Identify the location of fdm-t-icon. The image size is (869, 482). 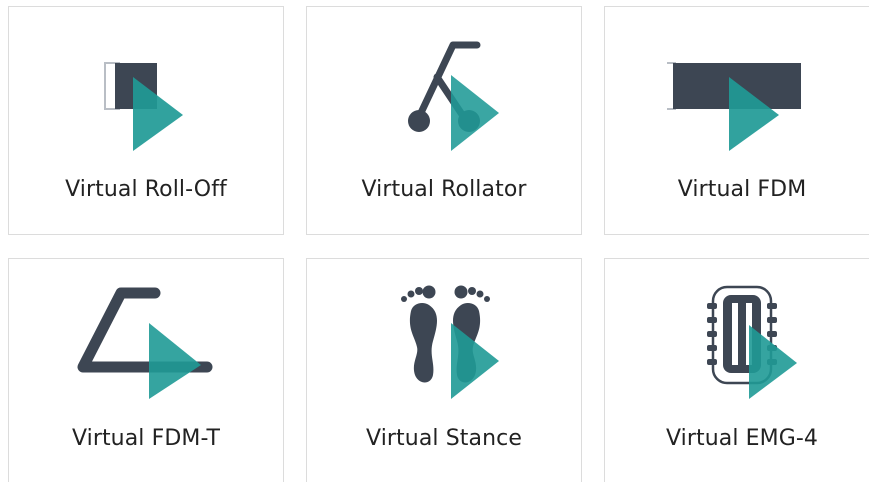
(145, 343).